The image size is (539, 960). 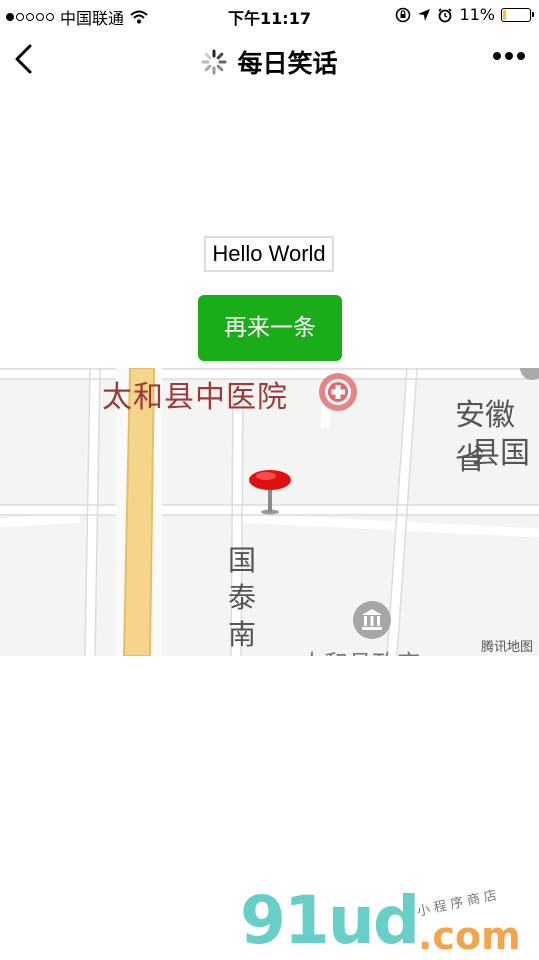 I want to click on road-char: 路, so click(x=242, y=654).